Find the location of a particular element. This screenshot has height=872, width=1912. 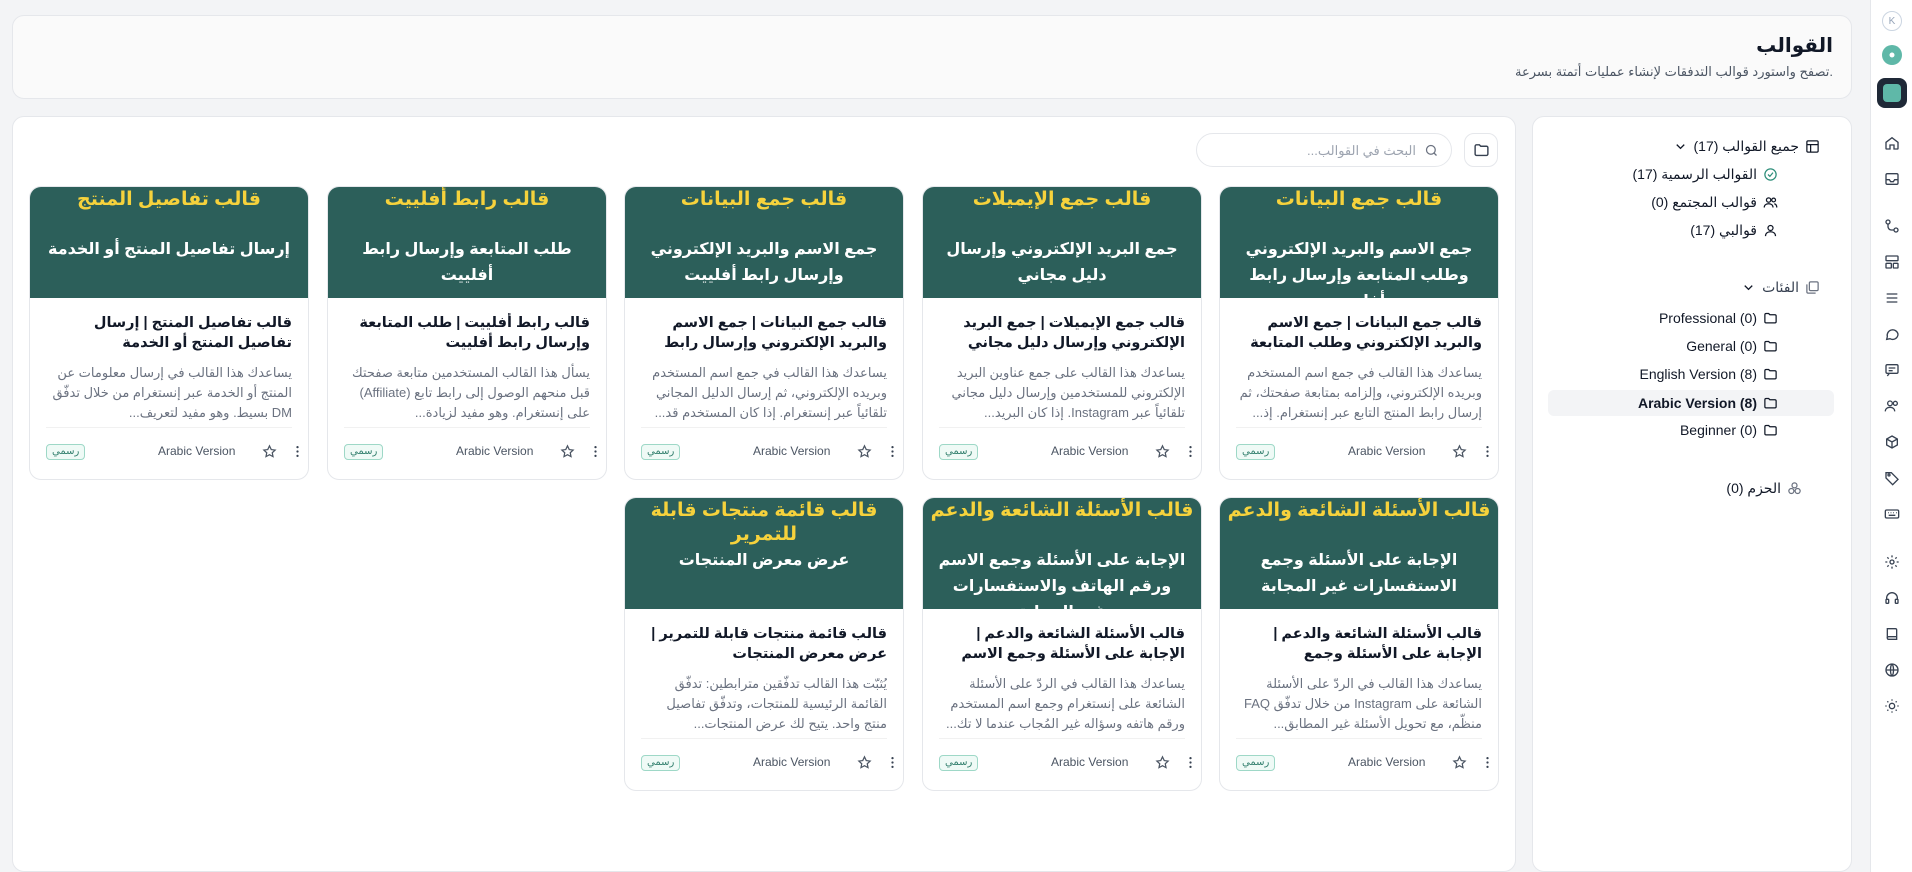

category-item: English Version (8) is located at coordinates (1708, 374).